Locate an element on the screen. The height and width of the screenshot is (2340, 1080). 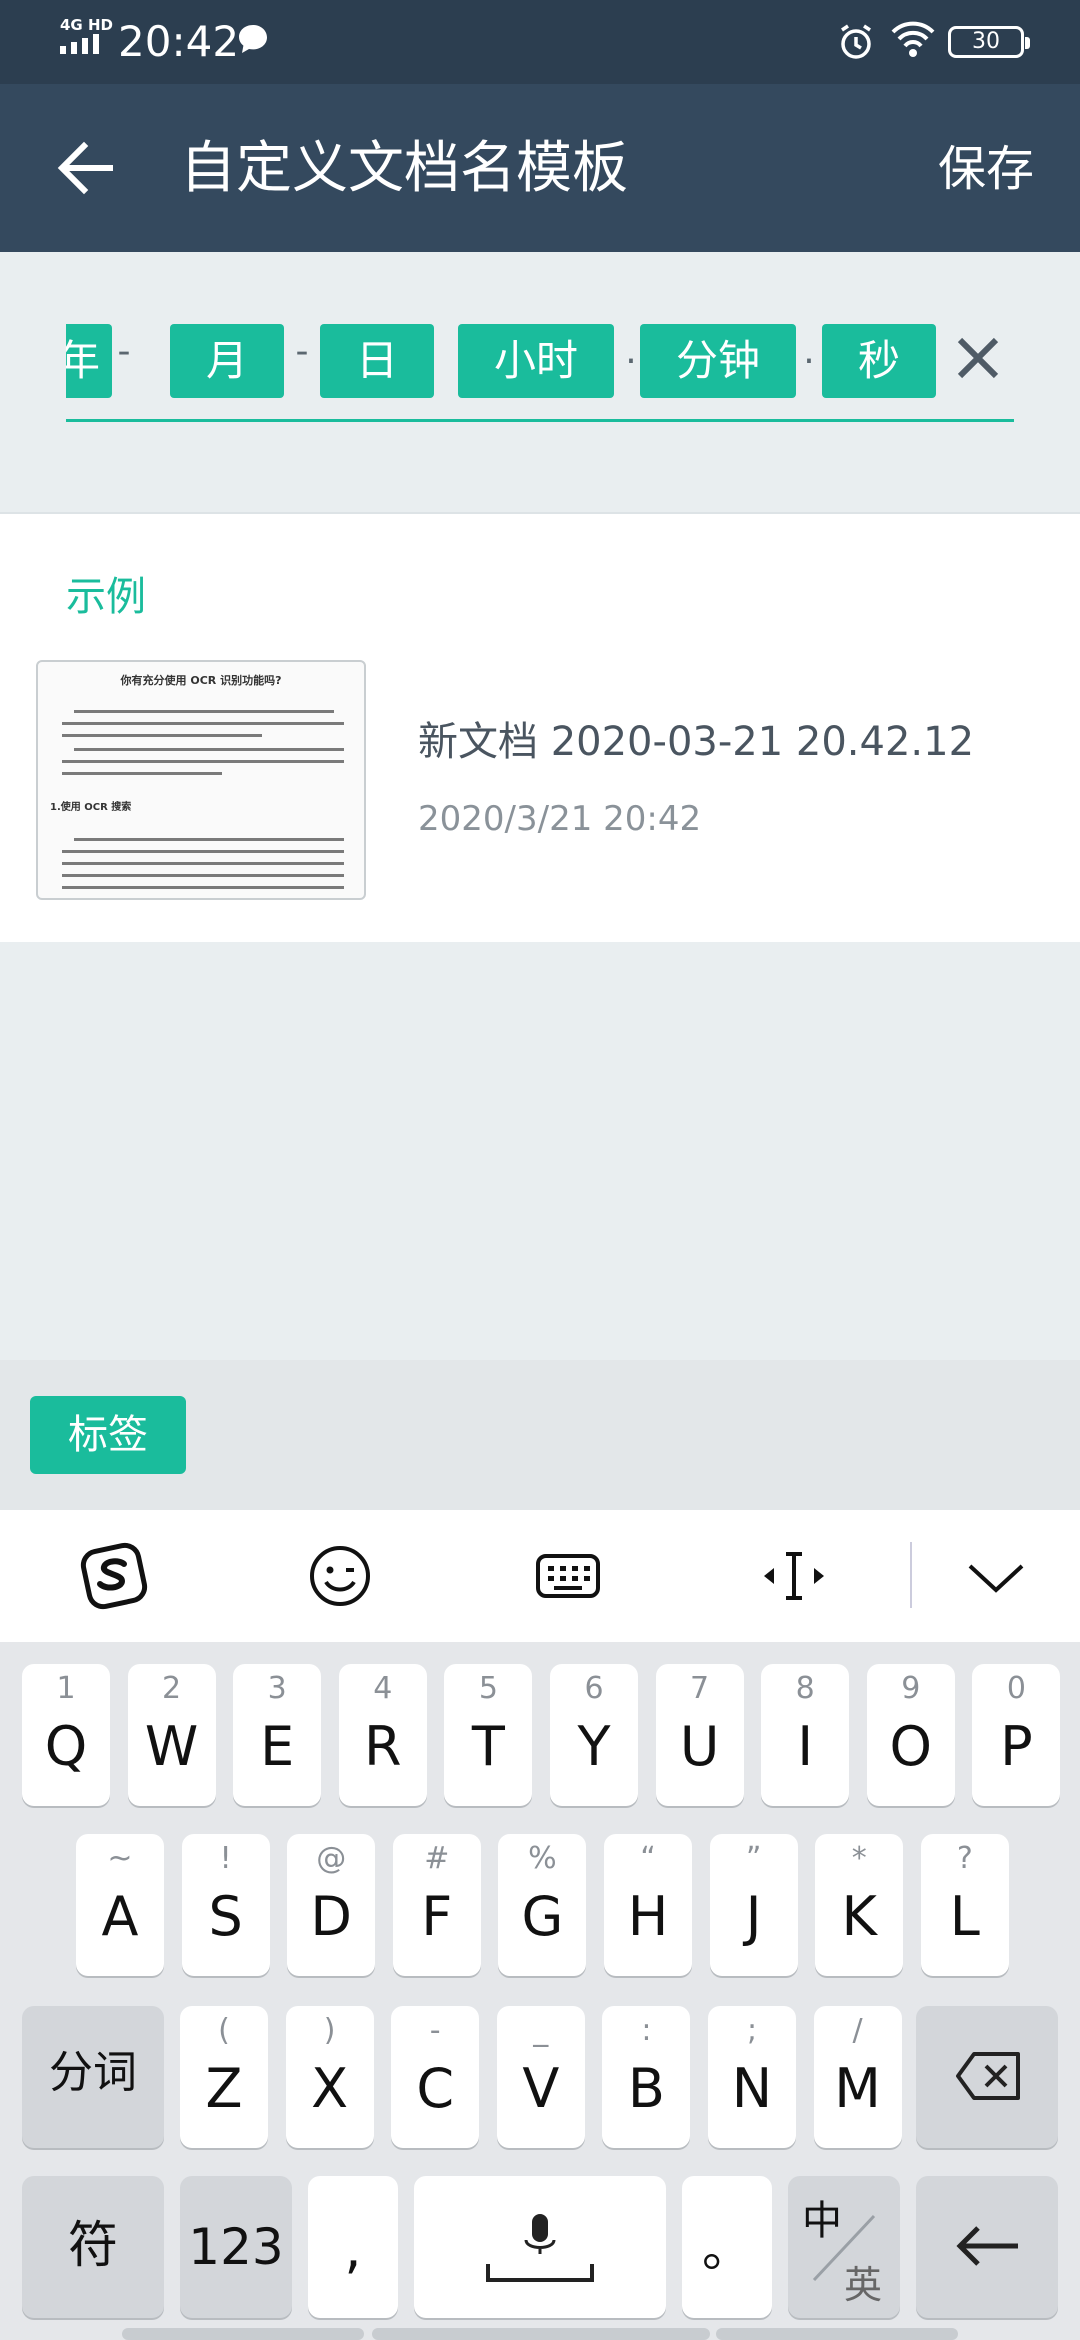
key-primary-label: I is located at coordinates (805, 1746).